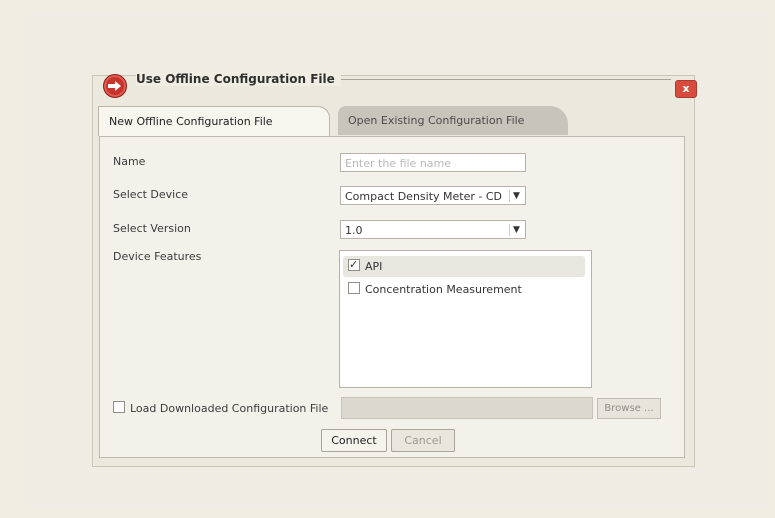 The image size is (775, 518). What do you see at coordinates (465, 319) in the screenshot?
I see `device-features-list: API Concentration Measurement` at bounding box center [465, 319].